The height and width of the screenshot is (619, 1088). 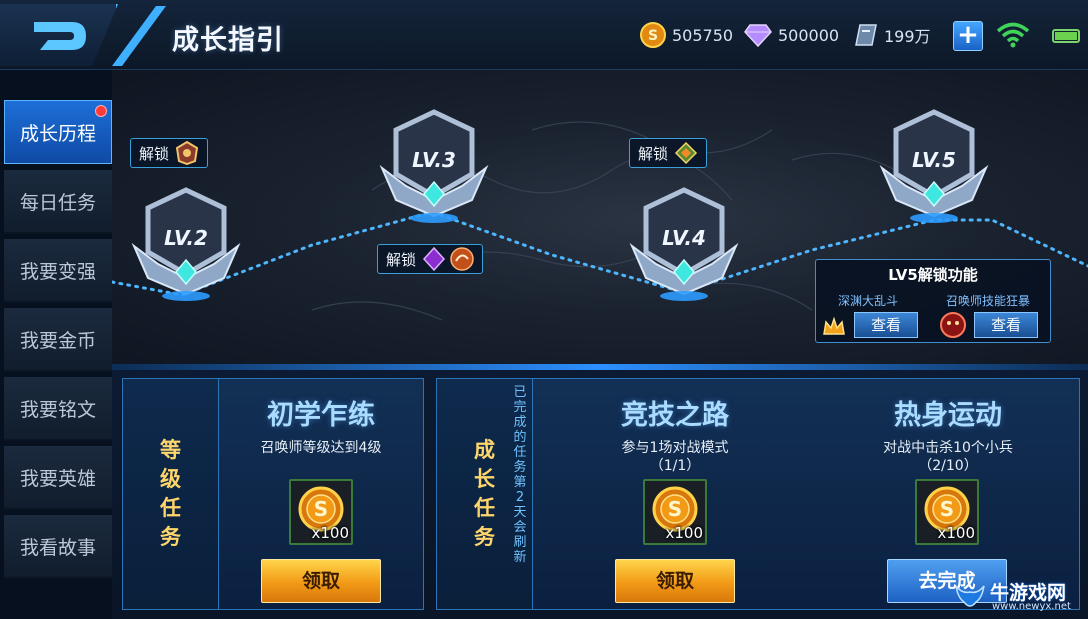 What do you see at coordinates (886, 325) in the screenshot?
I see `view-abyss-brawl-button: 查看` at bounding box center [886, 325].